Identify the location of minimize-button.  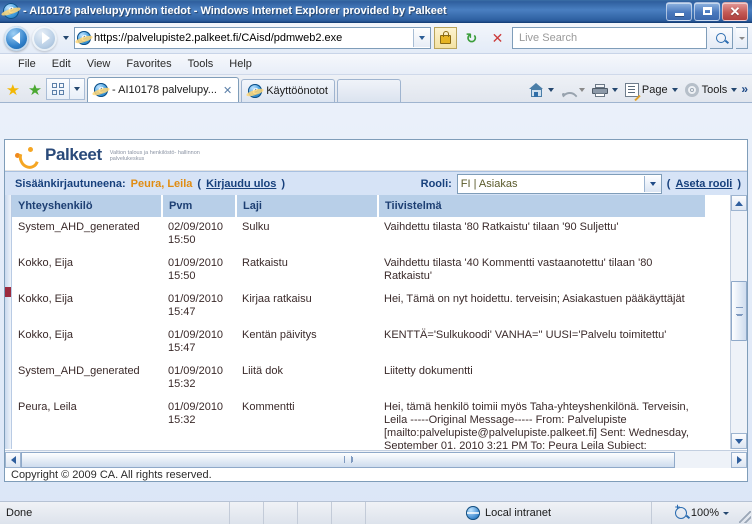
(679, 11).